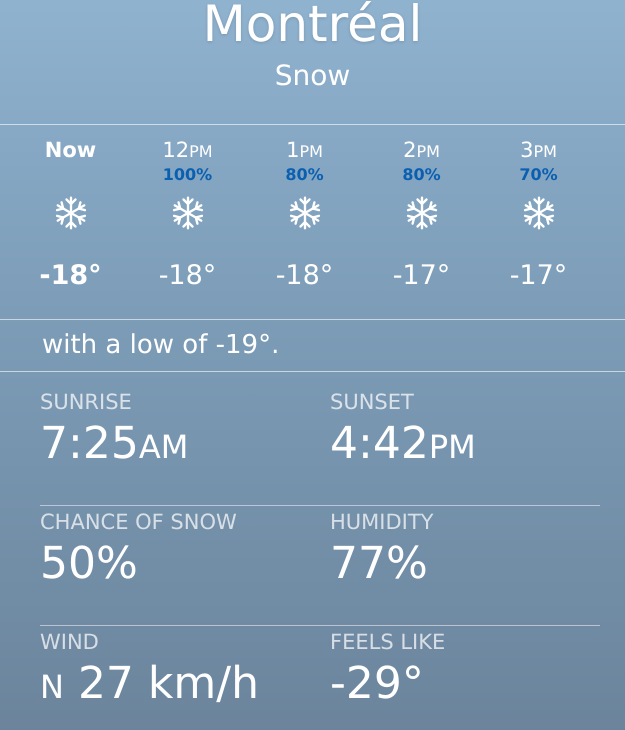  What do you see at coordinates (312, 26) in the screenshot?
I see `city-name: Montréal` at bounding box center [312, 26].